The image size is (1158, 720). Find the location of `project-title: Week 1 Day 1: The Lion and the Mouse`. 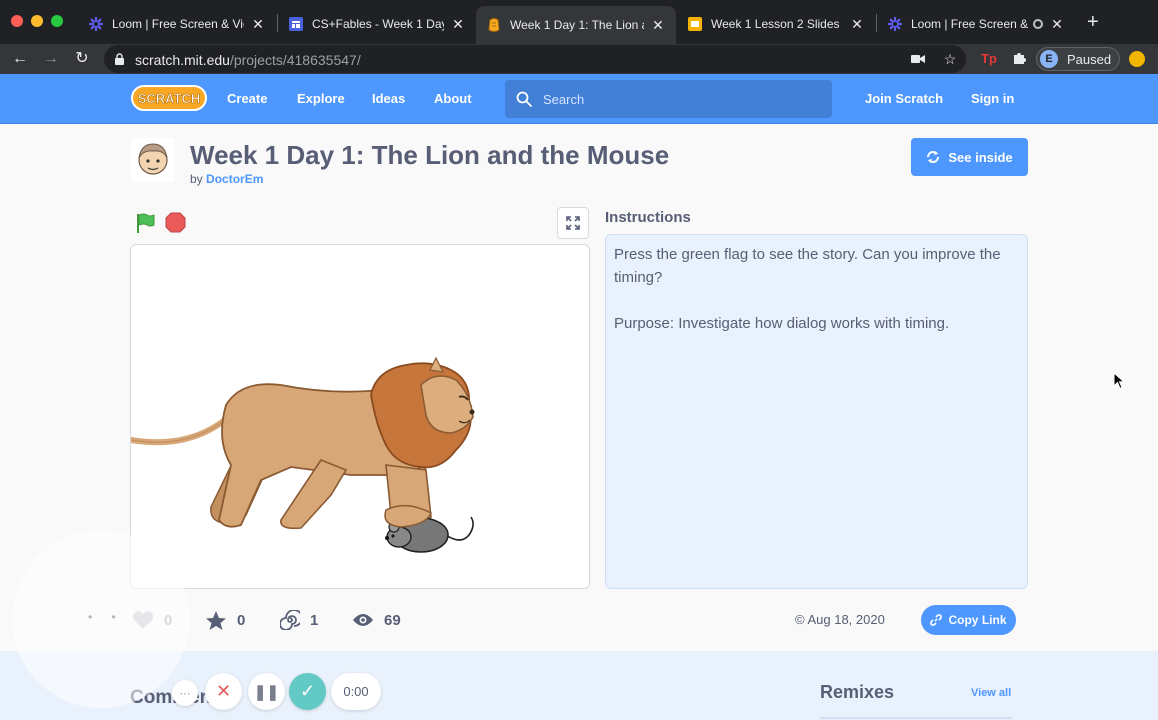

project-title: Week 1 Day 1: The Lion and the Mouse is located at coordinates (430, 155).